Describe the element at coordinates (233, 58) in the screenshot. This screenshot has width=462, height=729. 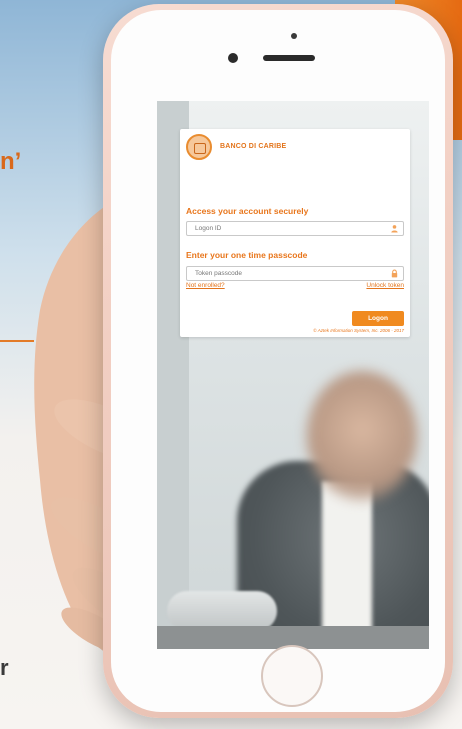
I see `front-camera-icon` at that location.